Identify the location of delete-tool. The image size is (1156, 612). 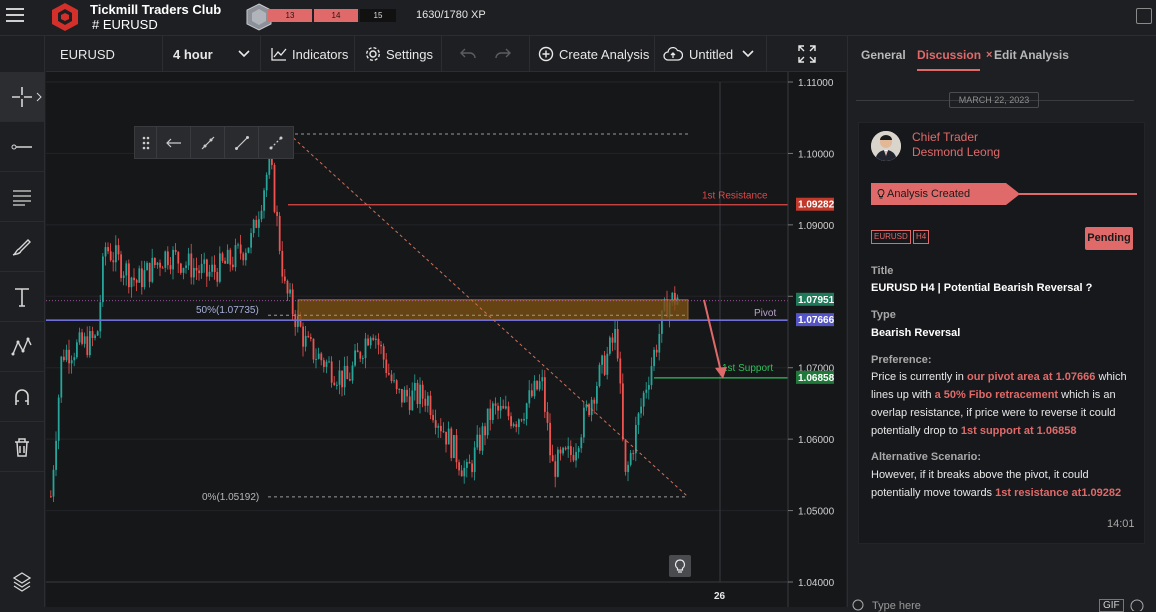
(22, 447).